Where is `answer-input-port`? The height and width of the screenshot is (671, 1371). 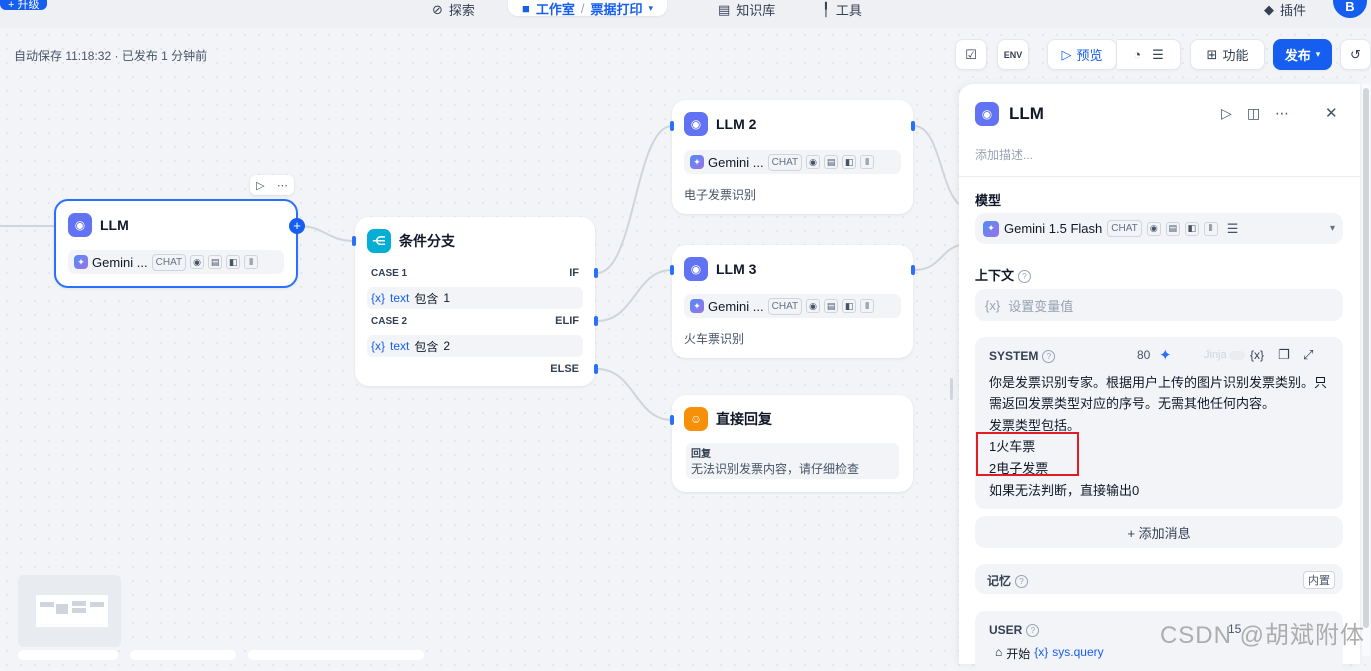
answer-input-port is located at coordinates (672, 420).